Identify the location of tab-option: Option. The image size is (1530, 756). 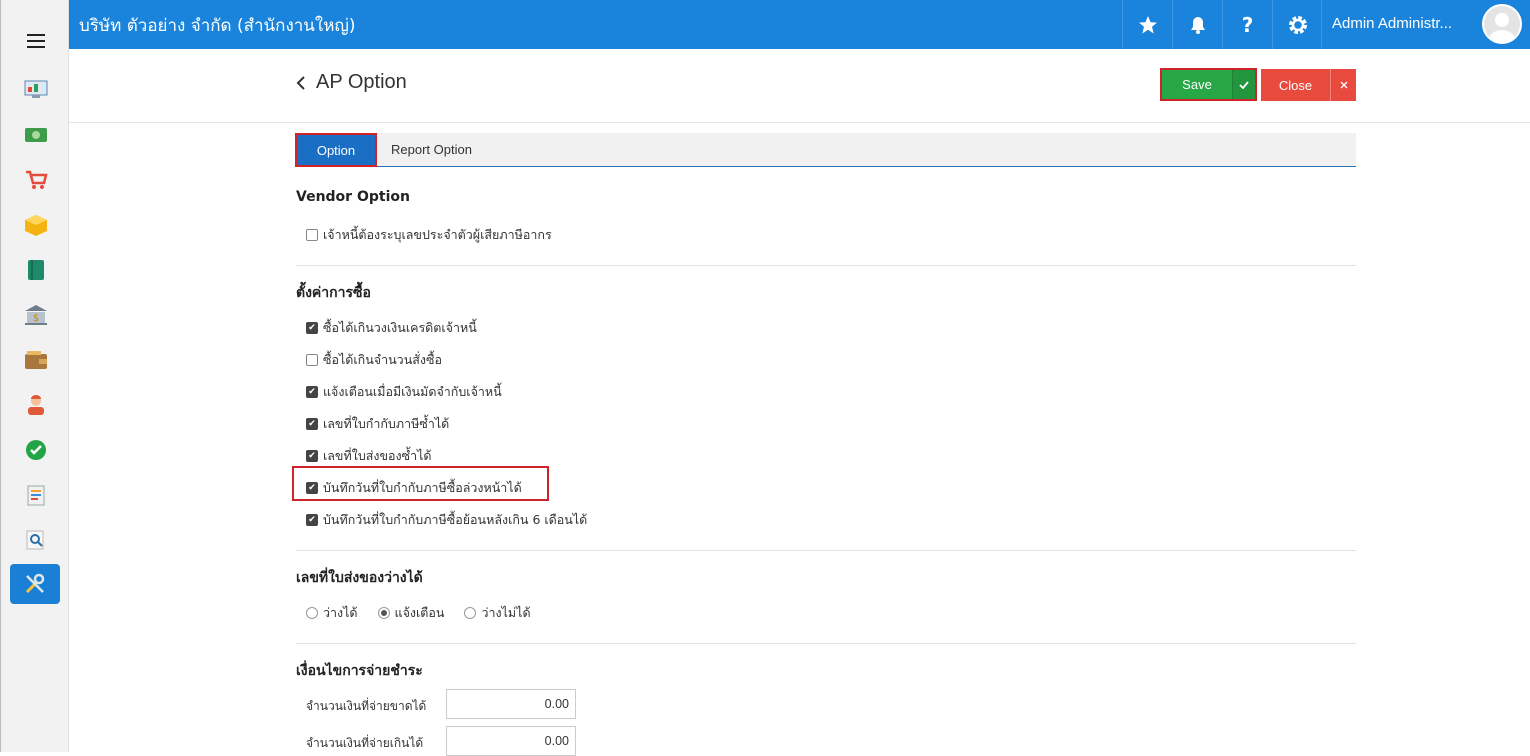
(336, 150).